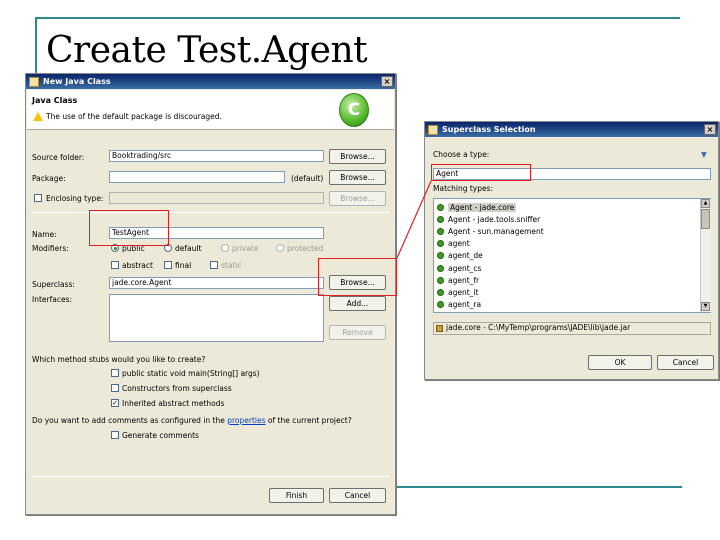 The width and height of the screenshot is (720, 540). What do you see at coordinates (465, 268) in the screenshot?
I see `type-list-item-label: agent_cs` at bounding box center [465, 268].